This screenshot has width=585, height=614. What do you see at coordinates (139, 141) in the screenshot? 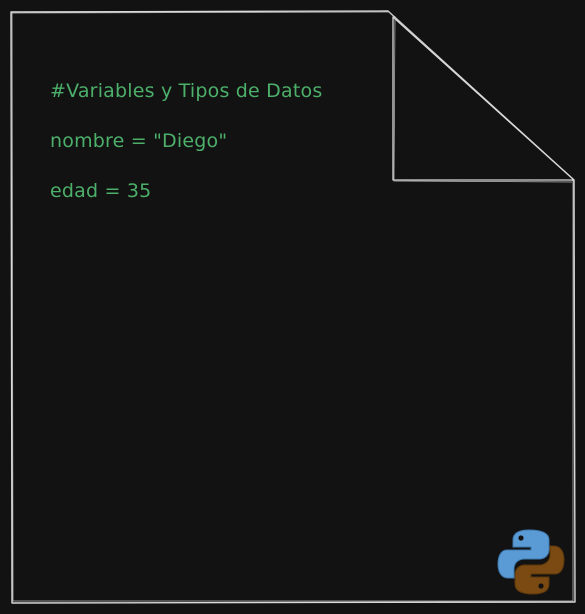
I see `code-line-nombre: nombre = "Diego"` at bounding box center [139, 141].